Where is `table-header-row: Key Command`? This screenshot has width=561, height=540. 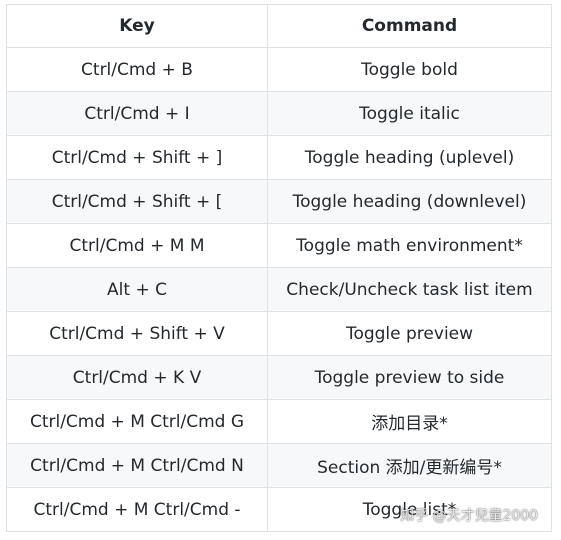
table-header-row: Key Command is located at coordinates (279, 26).